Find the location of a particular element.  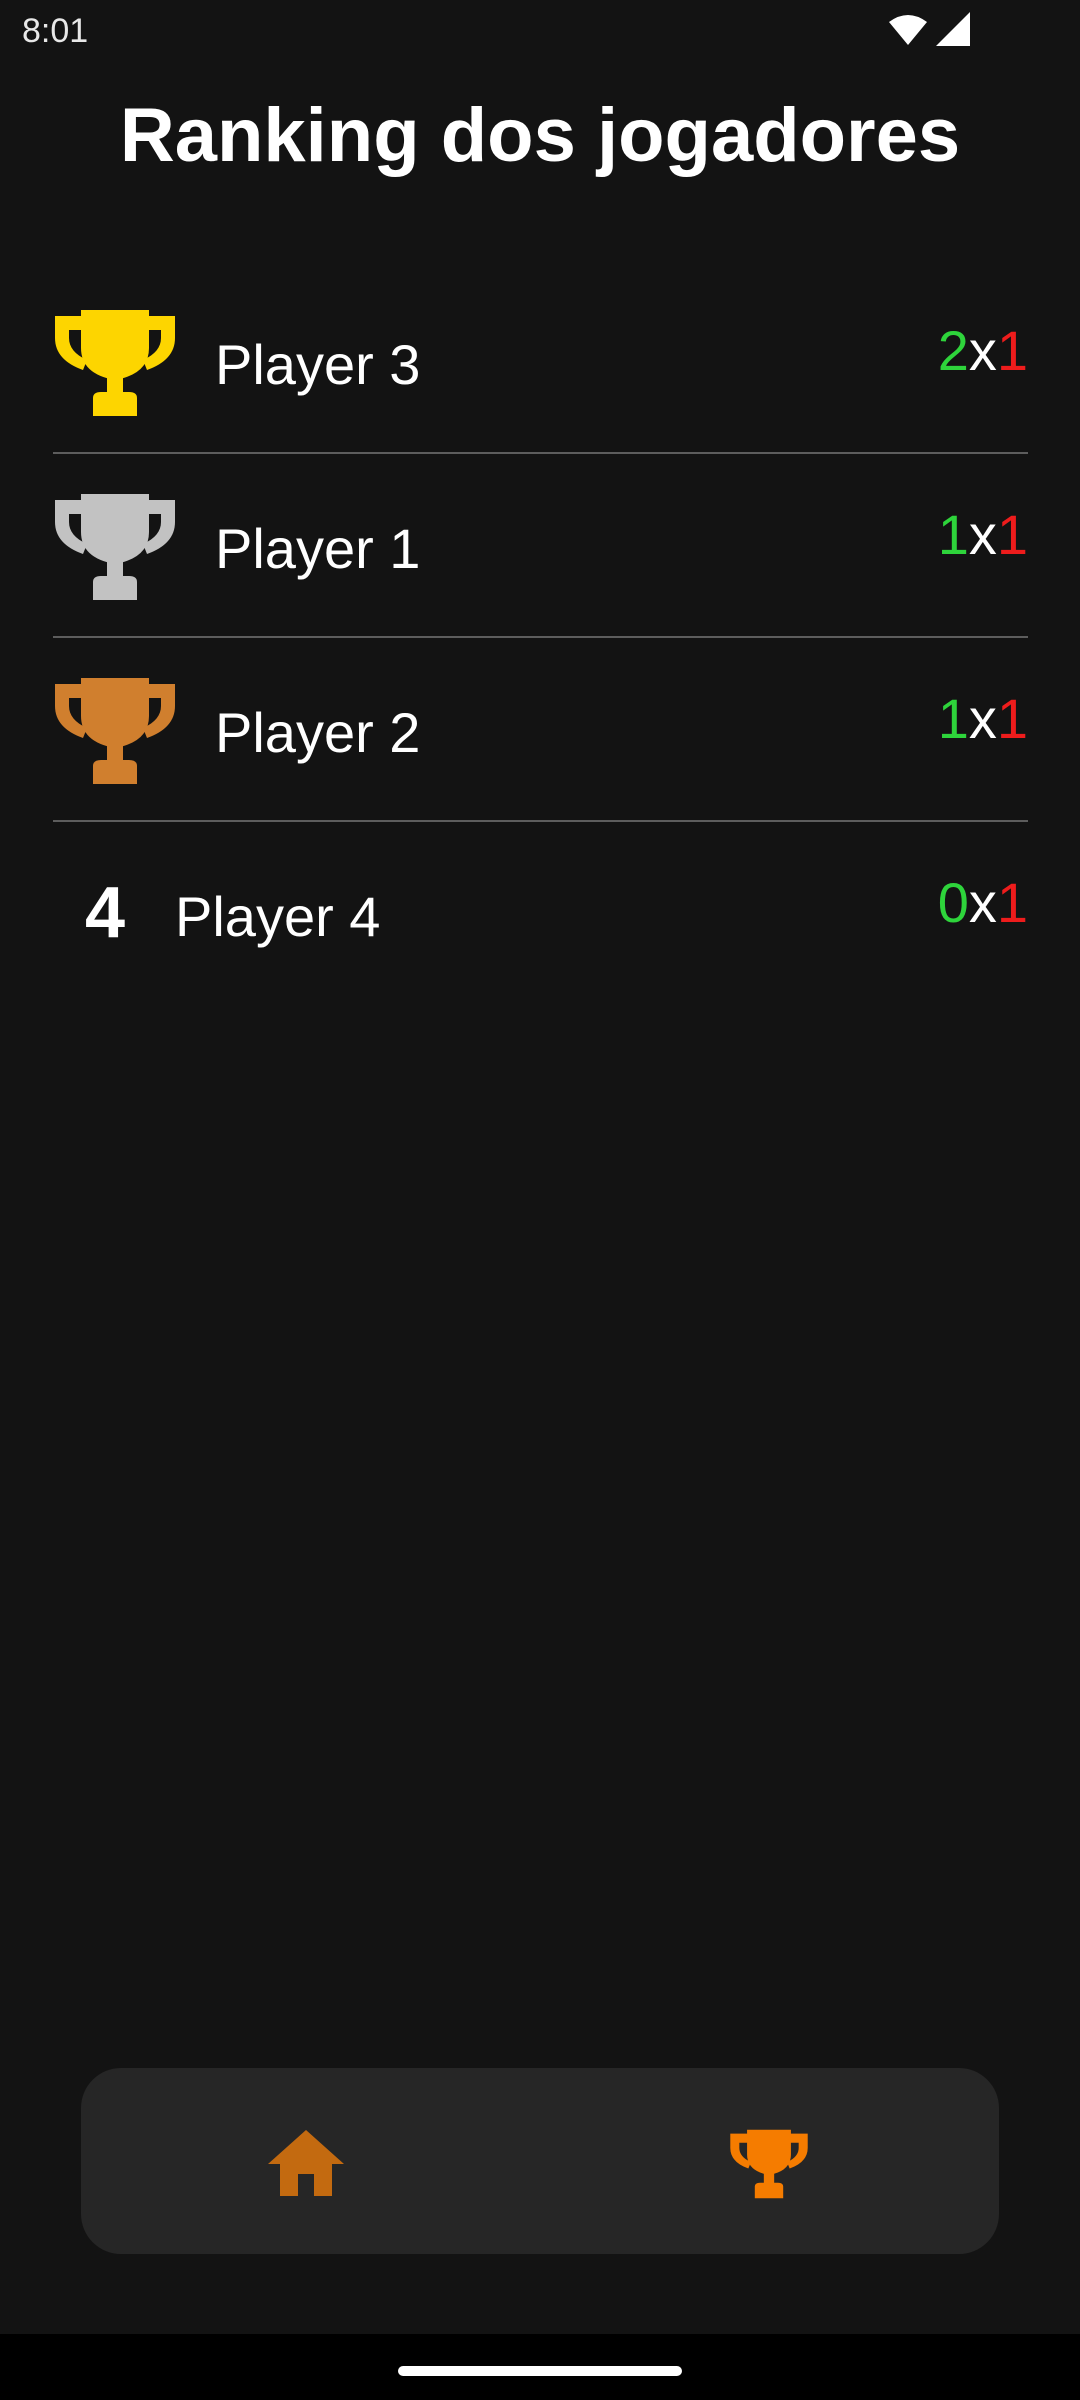

signal-icon is located at coordinates (953, 29).